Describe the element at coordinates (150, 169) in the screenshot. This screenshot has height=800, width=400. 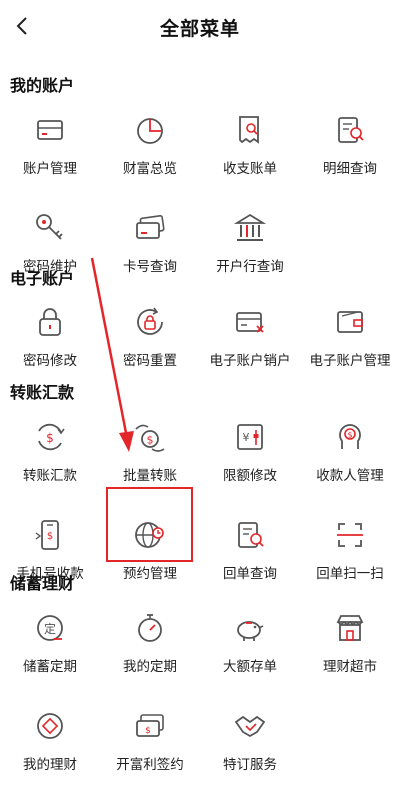
I see `menu-item-label: 财富总览` at that location.